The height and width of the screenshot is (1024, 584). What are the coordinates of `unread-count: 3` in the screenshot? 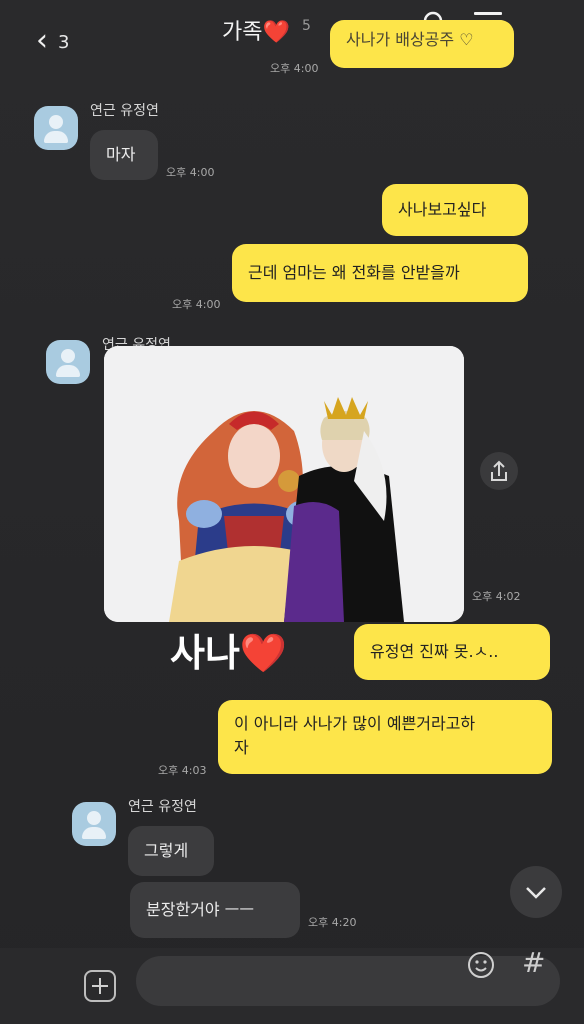 It's located at (64, 42).